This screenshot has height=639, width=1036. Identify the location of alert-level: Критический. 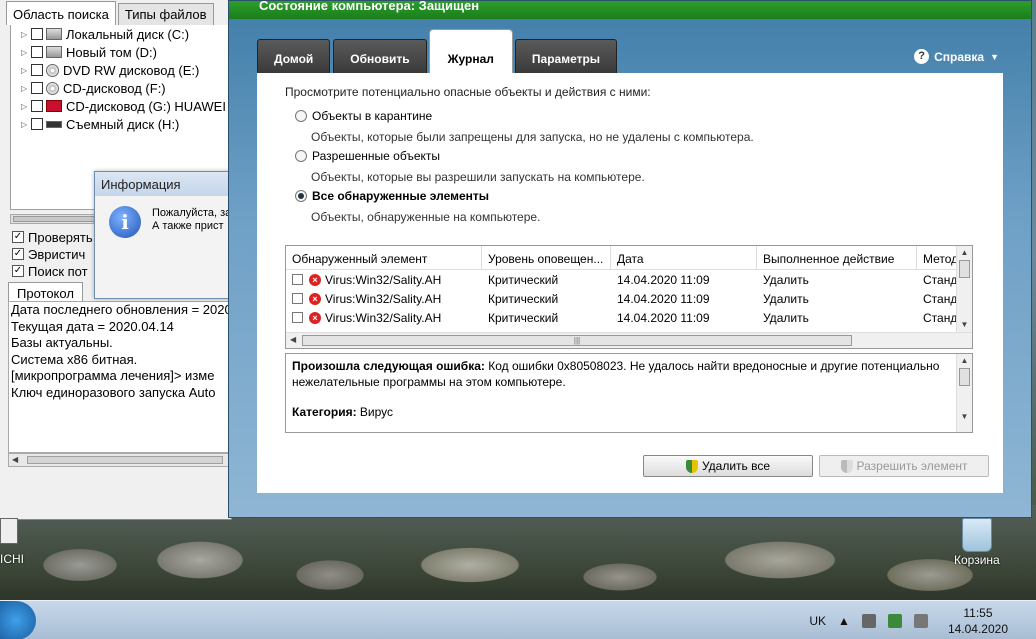
(523, 279).